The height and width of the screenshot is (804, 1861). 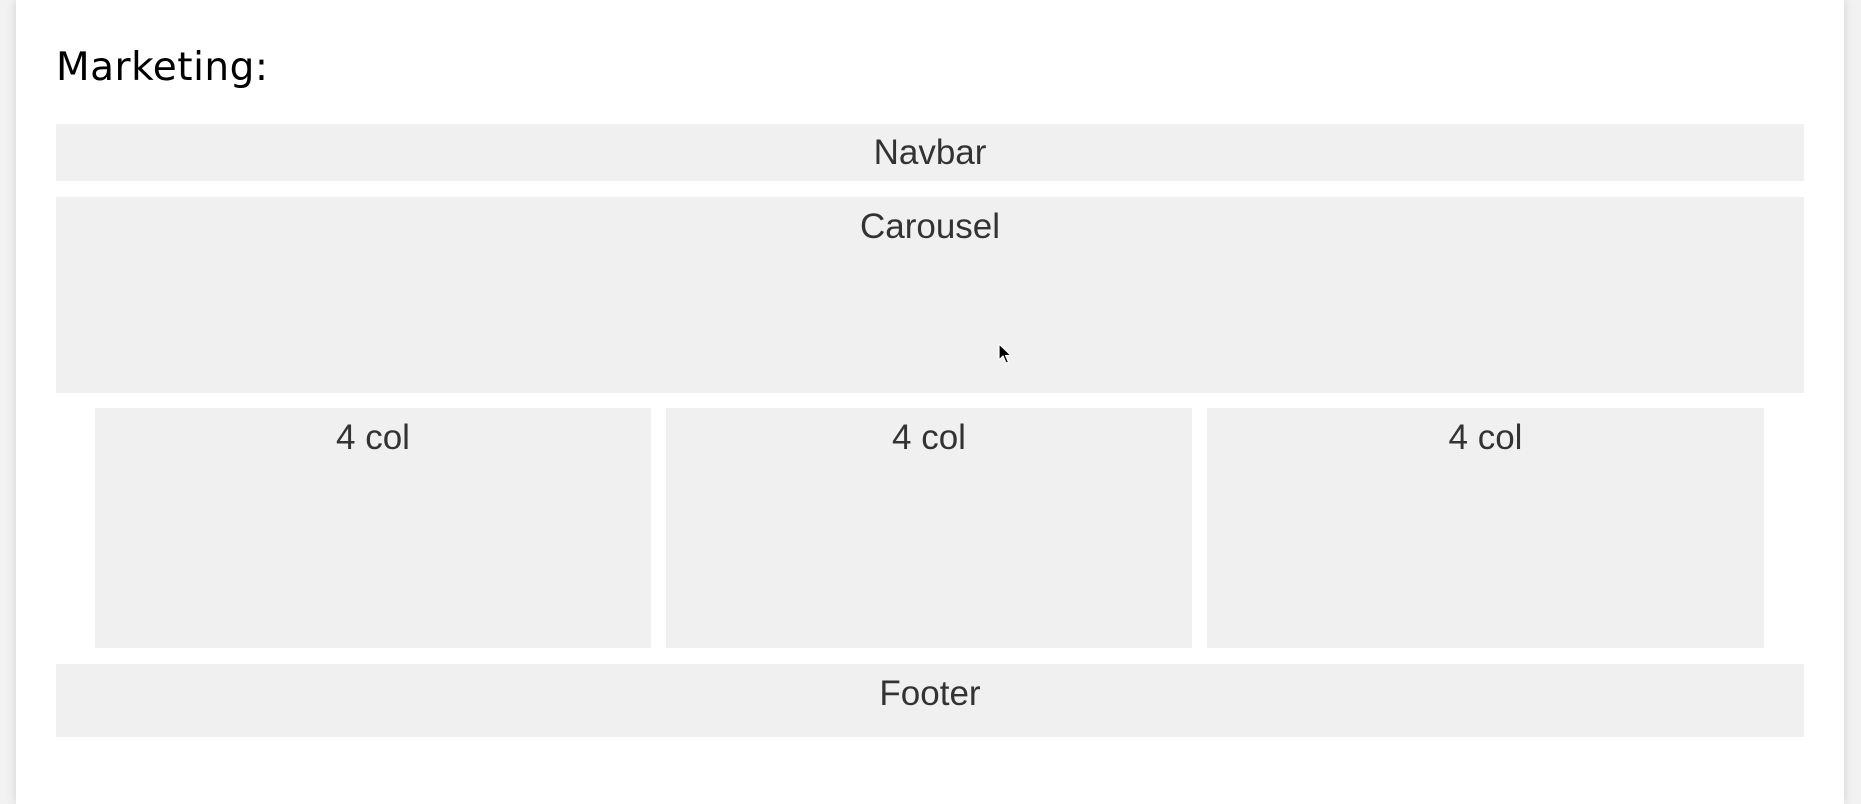 What do you see at coordinates (373, 437) in the screenshot?
I see `column-label-1: 4 col` at bounding box center [373, 437].